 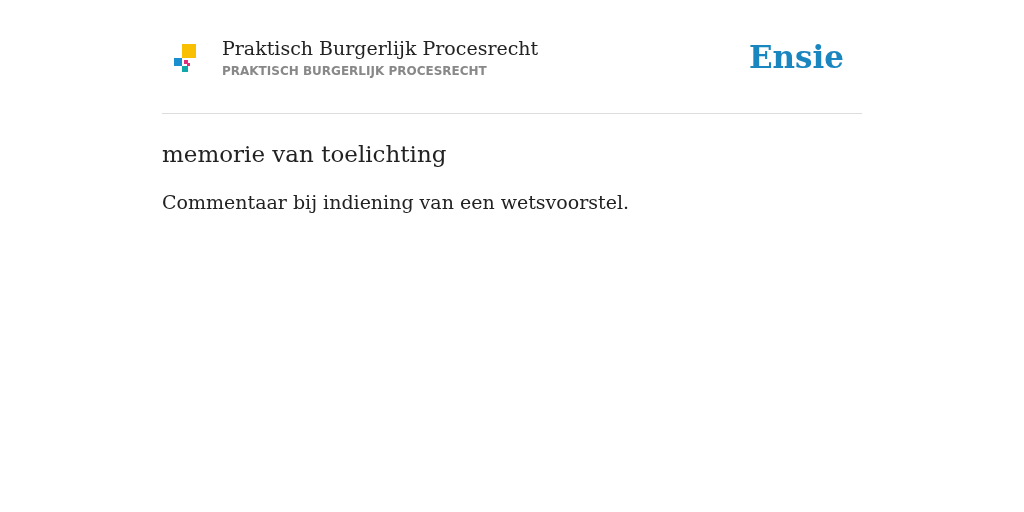 What do you see at coordinates (305, 154) in the screenshot?
I see `entry-term: memorie van toelichting` at bounding box center [305, 154].